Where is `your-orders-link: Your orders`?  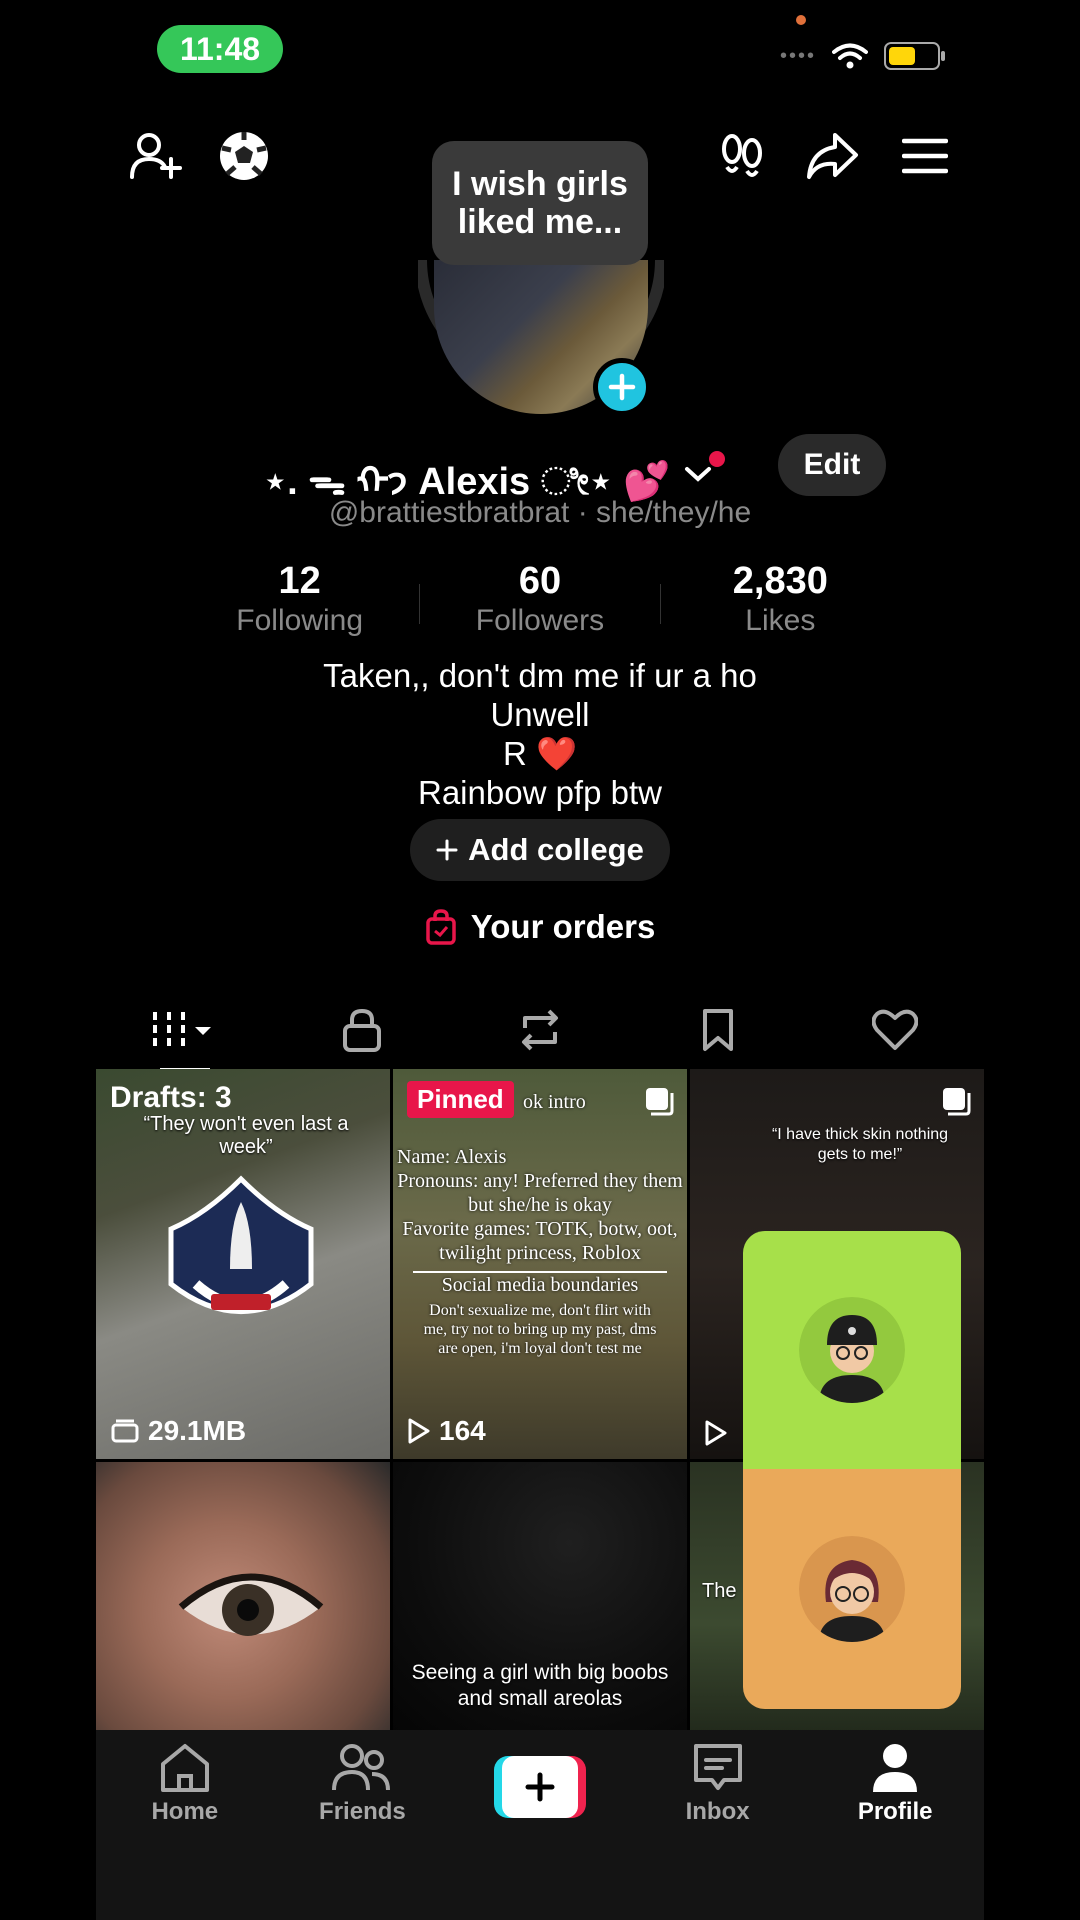
your-orders-link: Your orders is located at coordinates (540, 927).